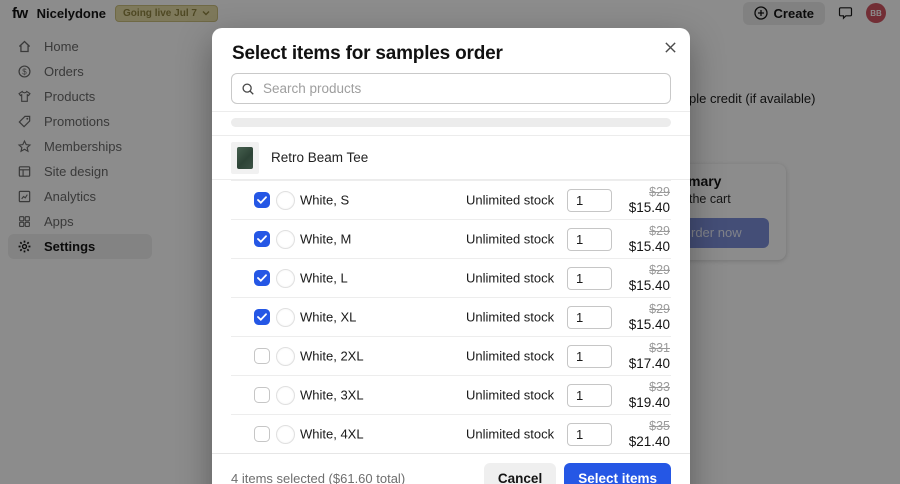  Describe the element at coordinates (451, 157) in the screenshot. I see `product-row: Retro Beam Tee` at that location.